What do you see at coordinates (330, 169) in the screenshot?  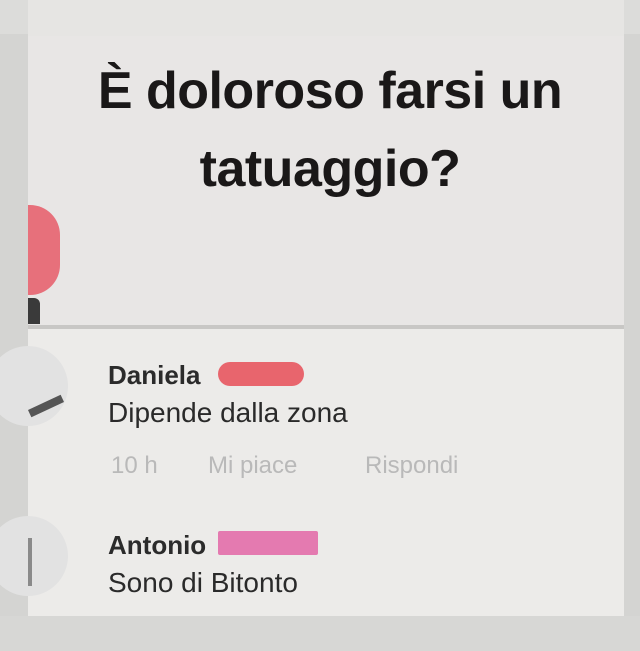 I see `post-title-line-2: tatuaggio?` at bounding box center [330, 169].